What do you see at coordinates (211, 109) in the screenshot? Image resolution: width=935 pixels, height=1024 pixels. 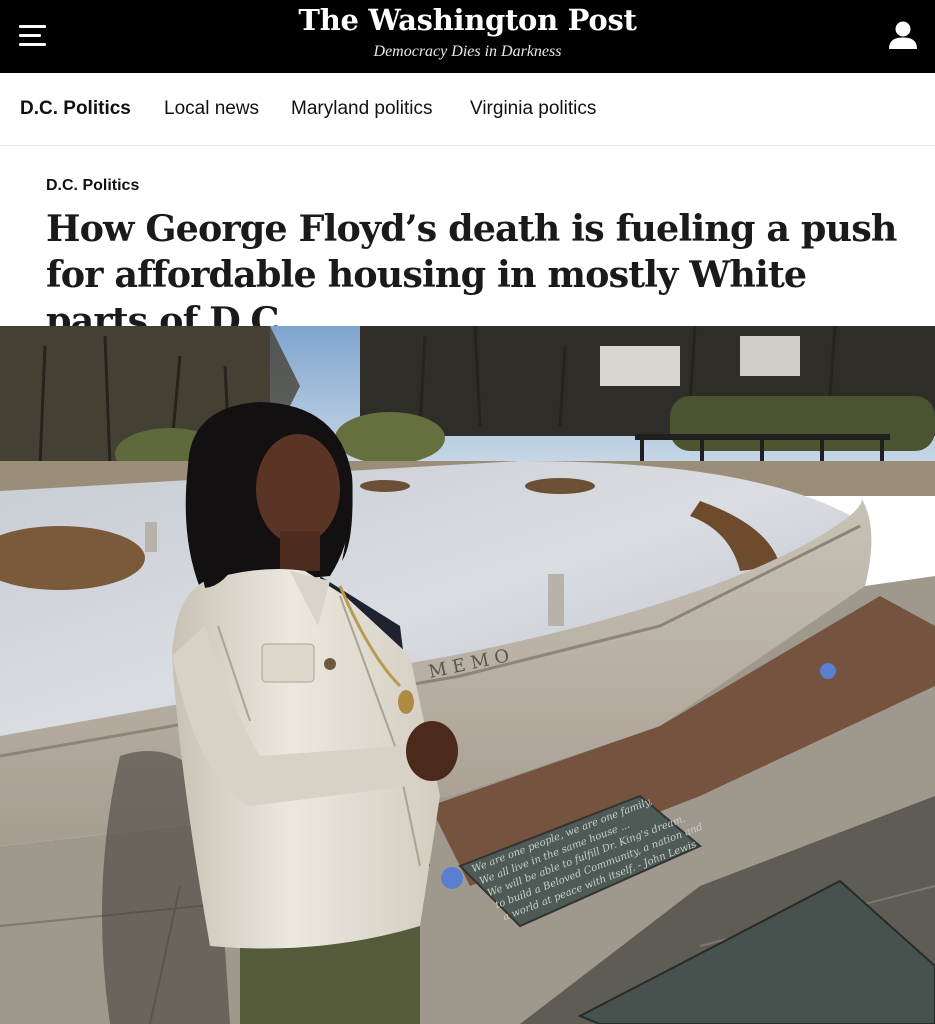 I see `nav-item-local-news: Local news` at bounding box center [211, 109].